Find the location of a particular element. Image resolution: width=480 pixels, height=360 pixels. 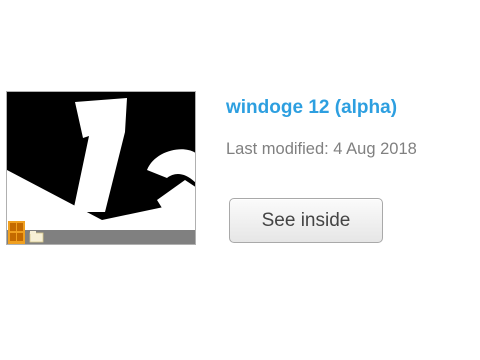

see-inside-button: See inside is located at coordinates (306, 220).